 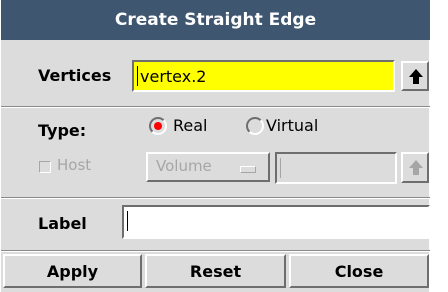 What do you see at coordinates (74, 165) in the screenshot?
I see `host-label: Host` at bounding box center [74, 165].